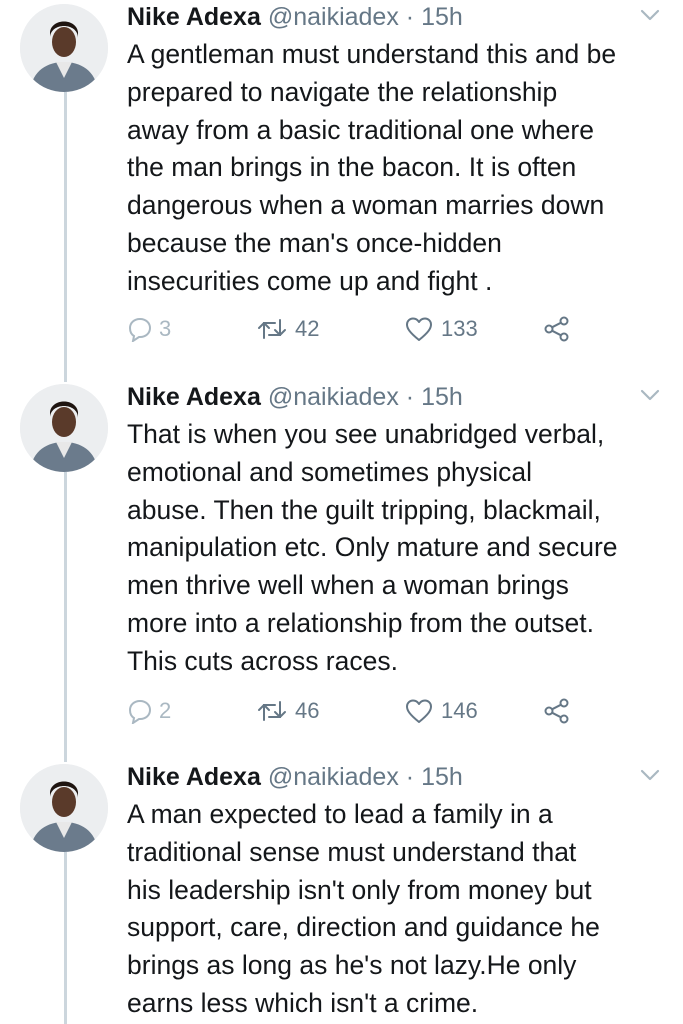 The height and width of the screenshot is (1024, 683). I want to click on tweet-text-line: away from a basic traditional one where, so click(360, 129).